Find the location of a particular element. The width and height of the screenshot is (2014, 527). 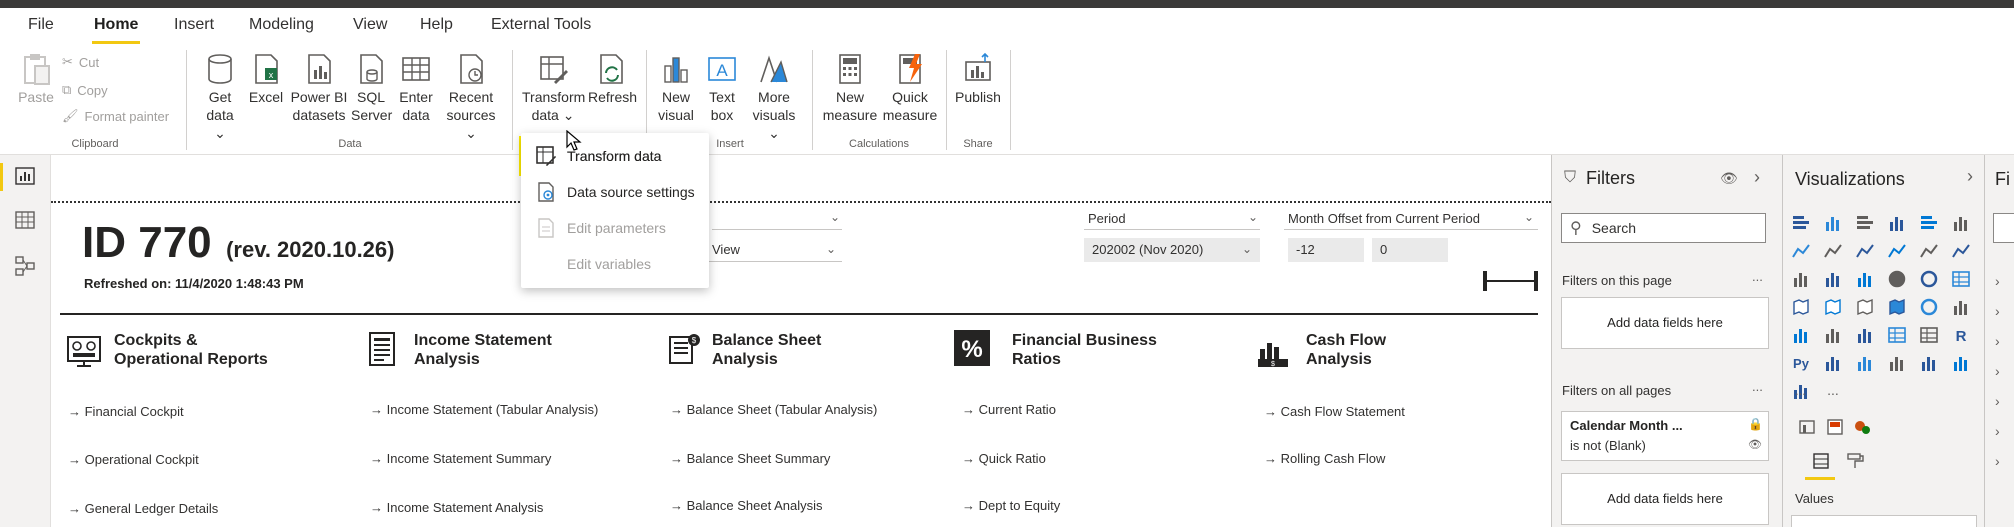

new-visual-button: New visual is located at coordinates (676, 88).